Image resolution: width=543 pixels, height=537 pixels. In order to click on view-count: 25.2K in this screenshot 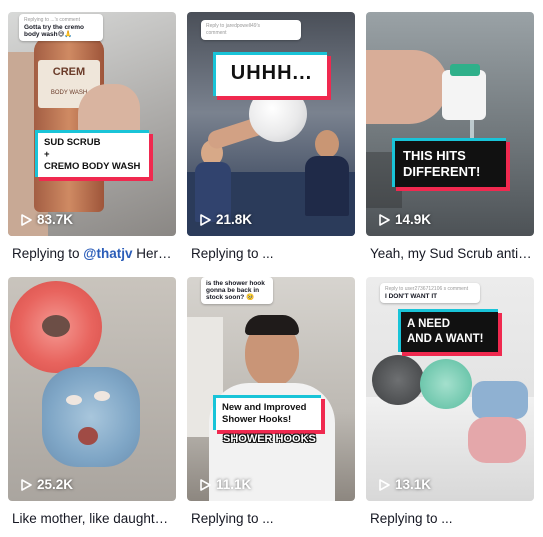, I will do `click(47, 484)`.